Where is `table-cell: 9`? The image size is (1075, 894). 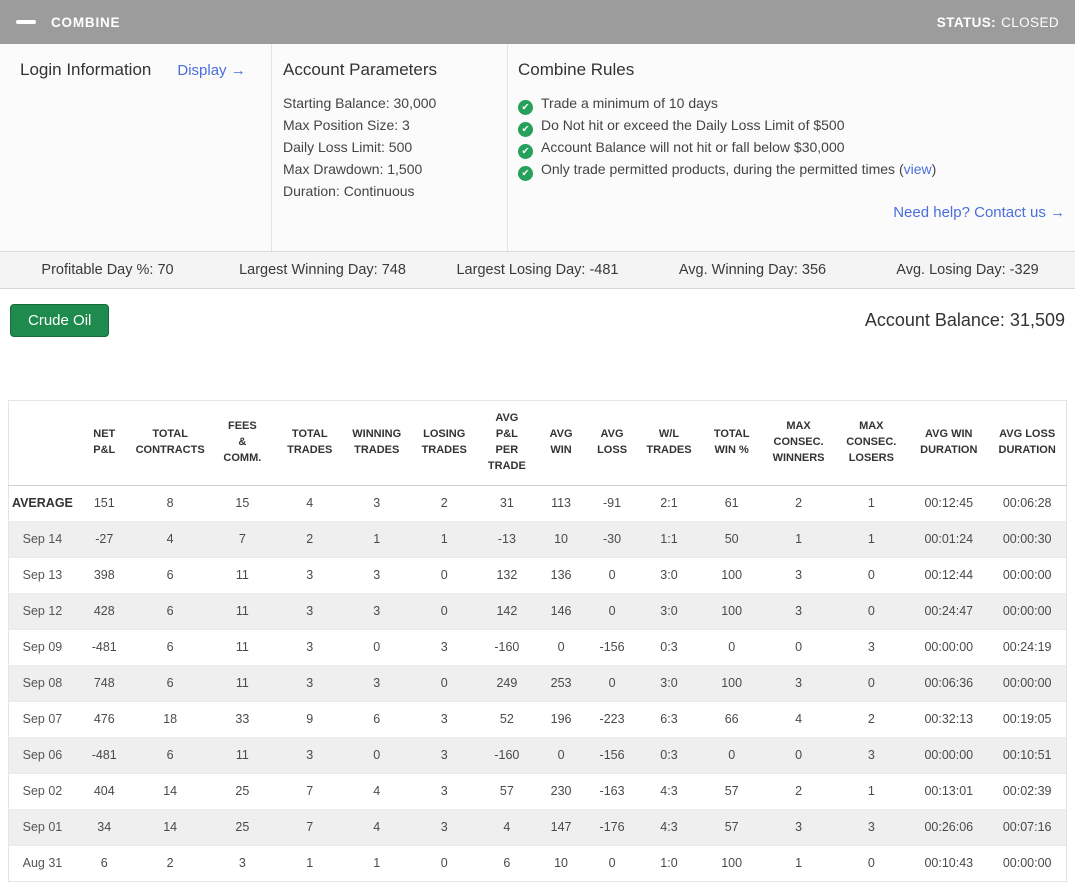
table-cell: 9 is located at coordinates (310, 719).